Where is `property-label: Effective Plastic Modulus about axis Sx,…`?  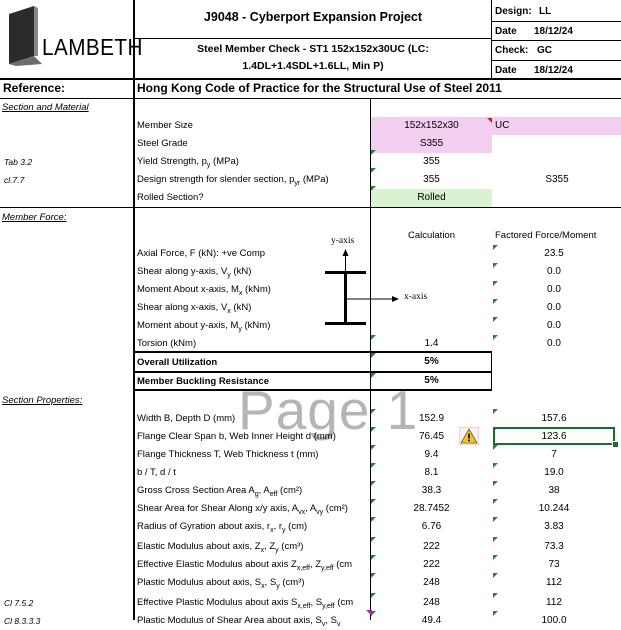
property-label: Effective Plastic Modulus about axis Sx,… is located at coordinates (245, 603).